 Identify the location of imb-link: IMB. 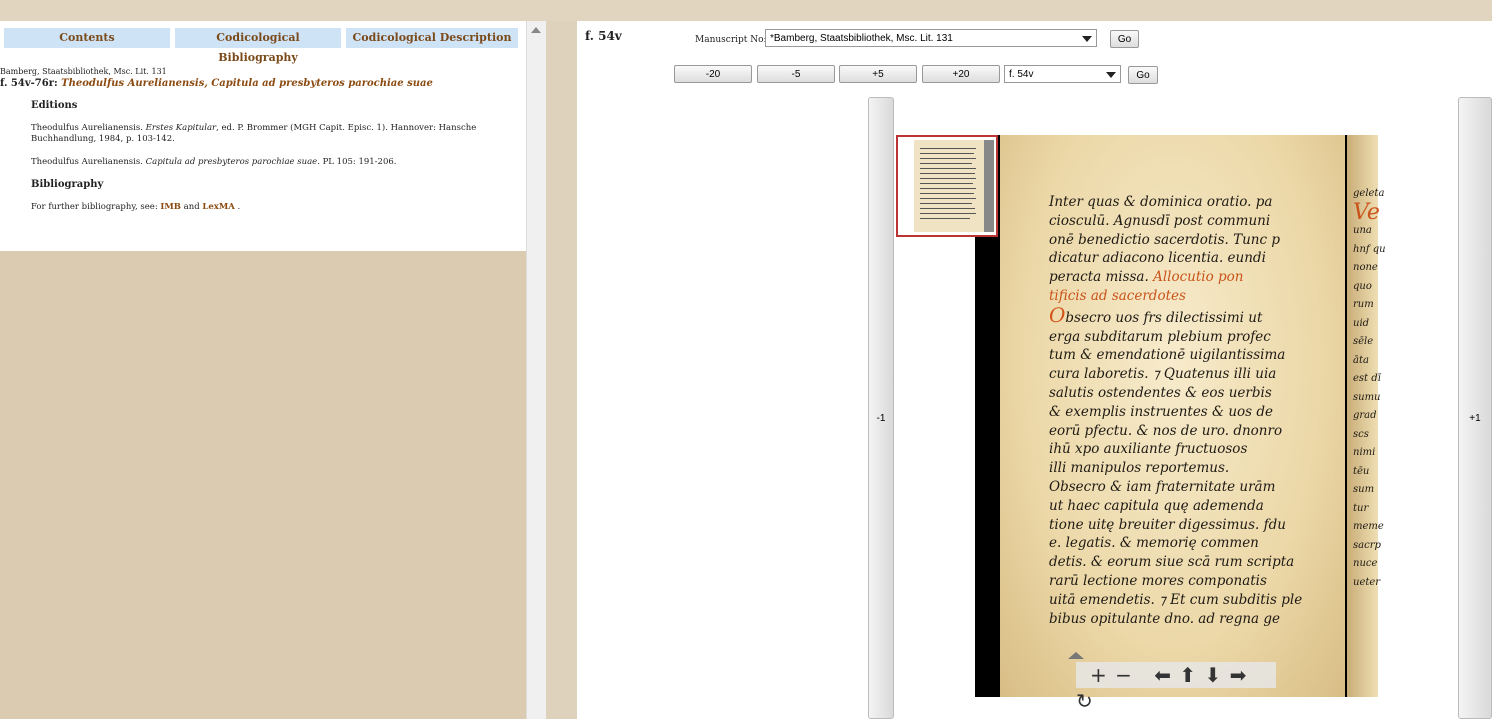
(170, 207).